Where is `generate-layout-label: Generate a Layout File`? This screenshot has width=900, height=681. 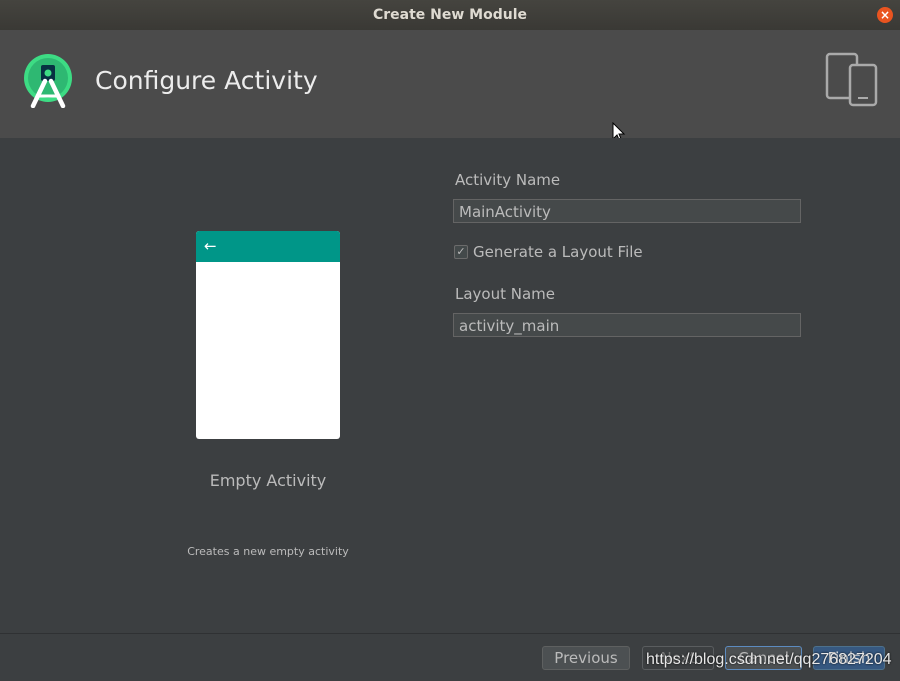 generate-layout-label: Generate a Layout File is located at coordinates (558, 252).